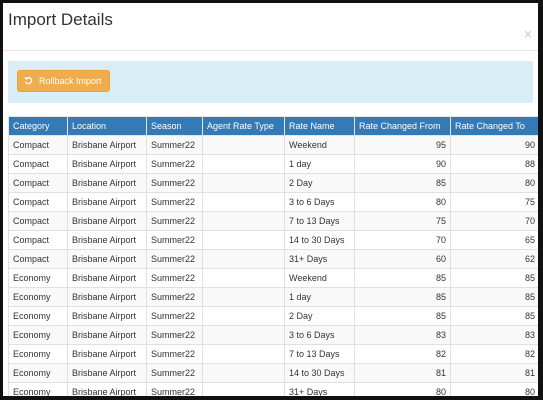  Describe the element at coordinates (494, 373) in the screenshot. I see `cell-rate-changed-to: 81` at that location.